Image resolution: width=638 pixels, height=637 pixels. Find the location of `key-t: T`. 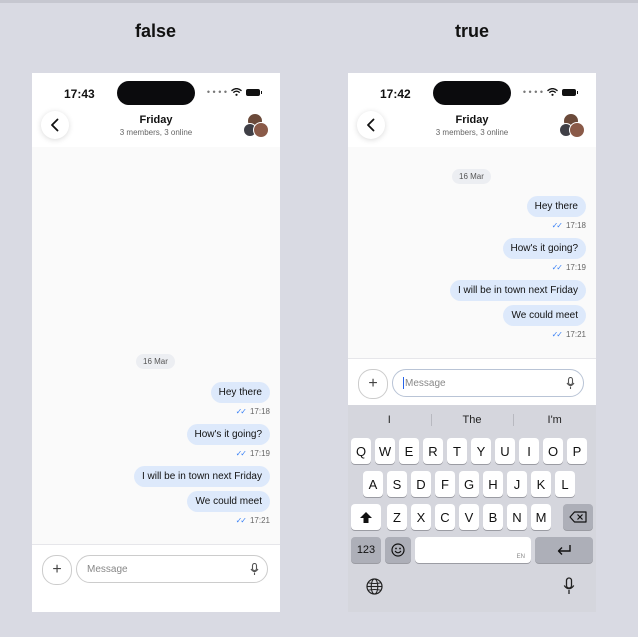

key-t: T is located at coordinates (457, 451).